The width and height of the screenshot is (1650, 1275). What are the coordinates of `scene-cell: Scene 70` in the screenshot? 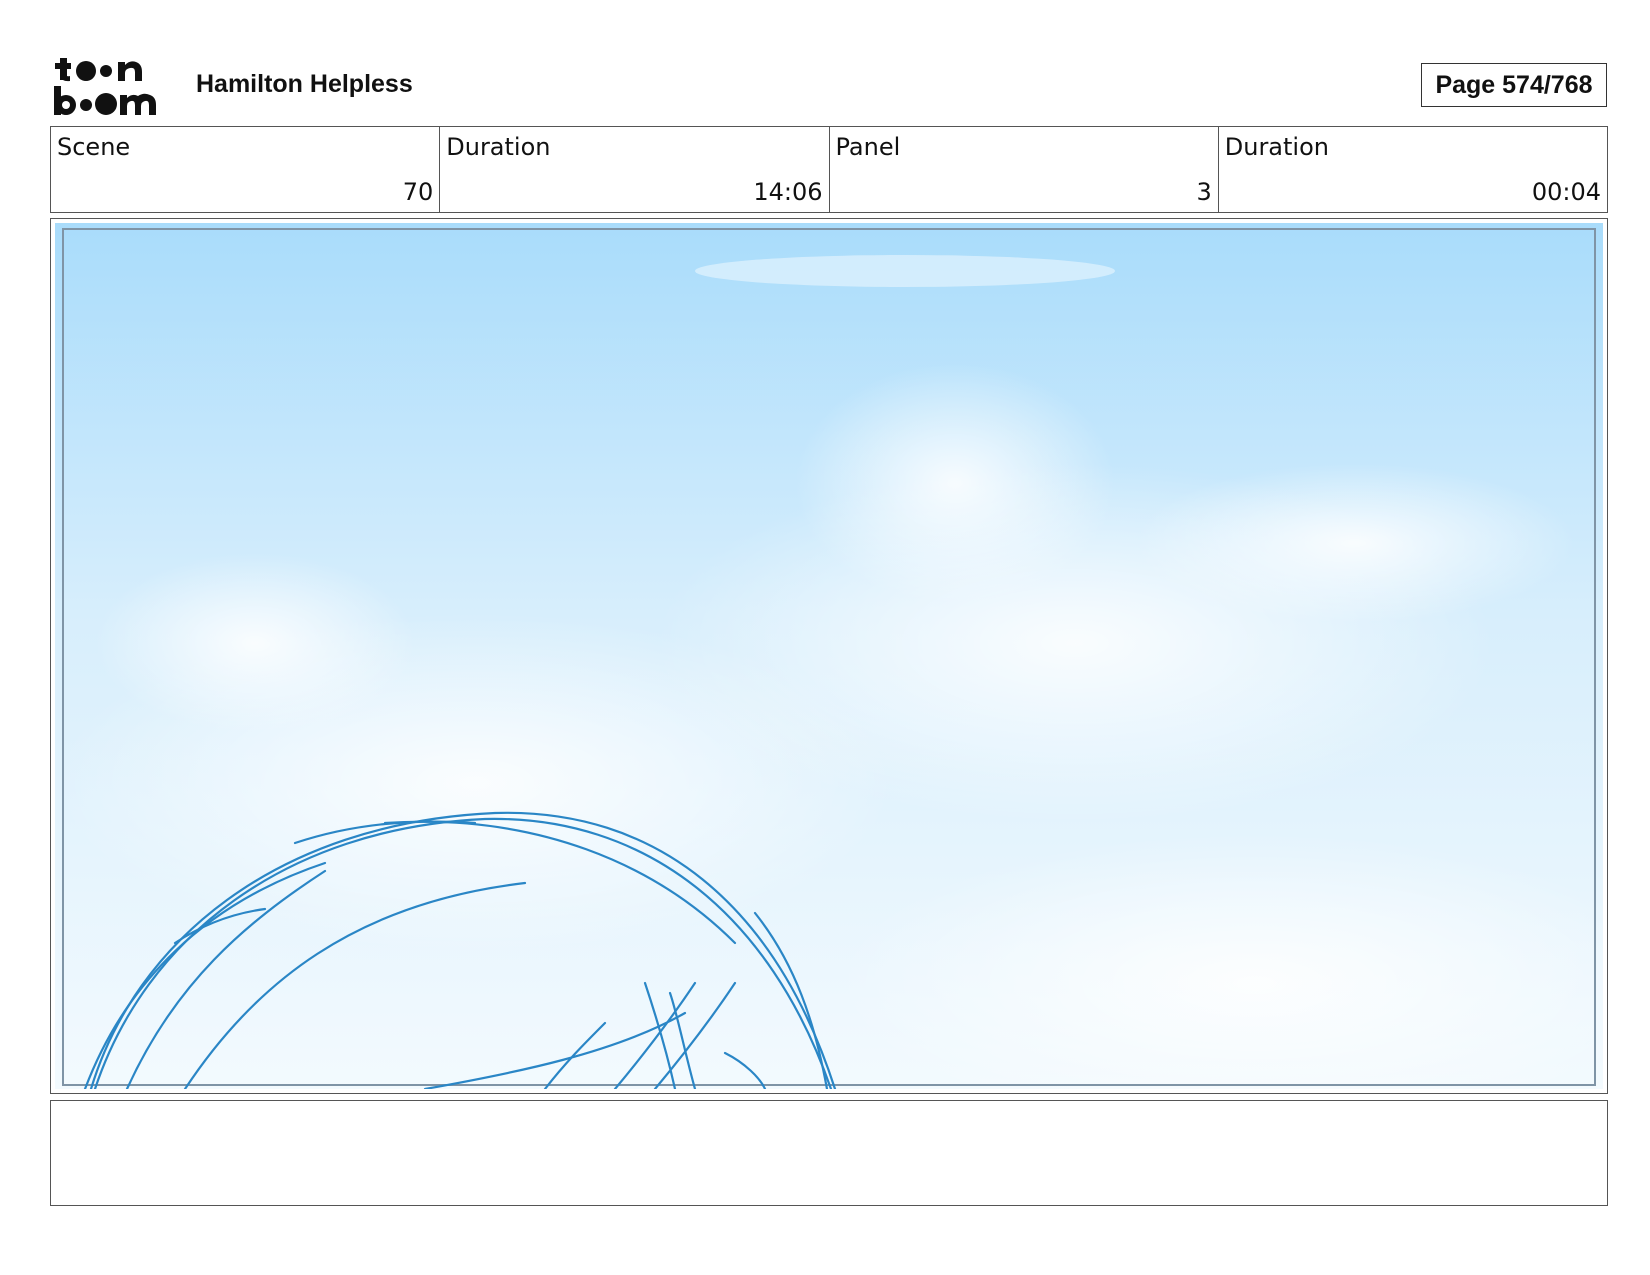 It's located at (246, 169).